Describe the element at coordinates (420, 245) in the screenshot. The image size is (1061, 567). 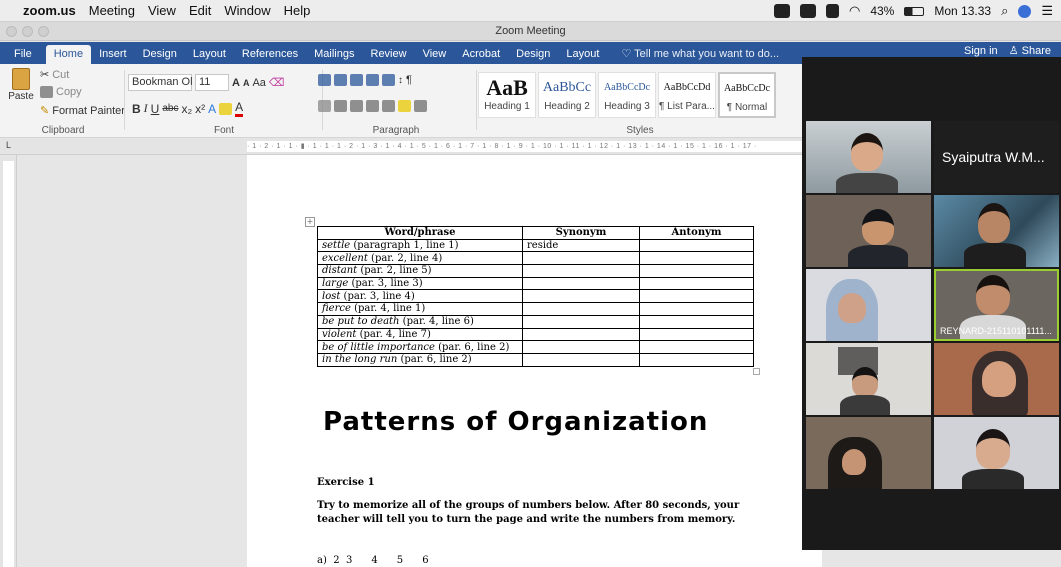
I see `cell-word-phrase: settle (paragraph 1, line 1)` at that location.